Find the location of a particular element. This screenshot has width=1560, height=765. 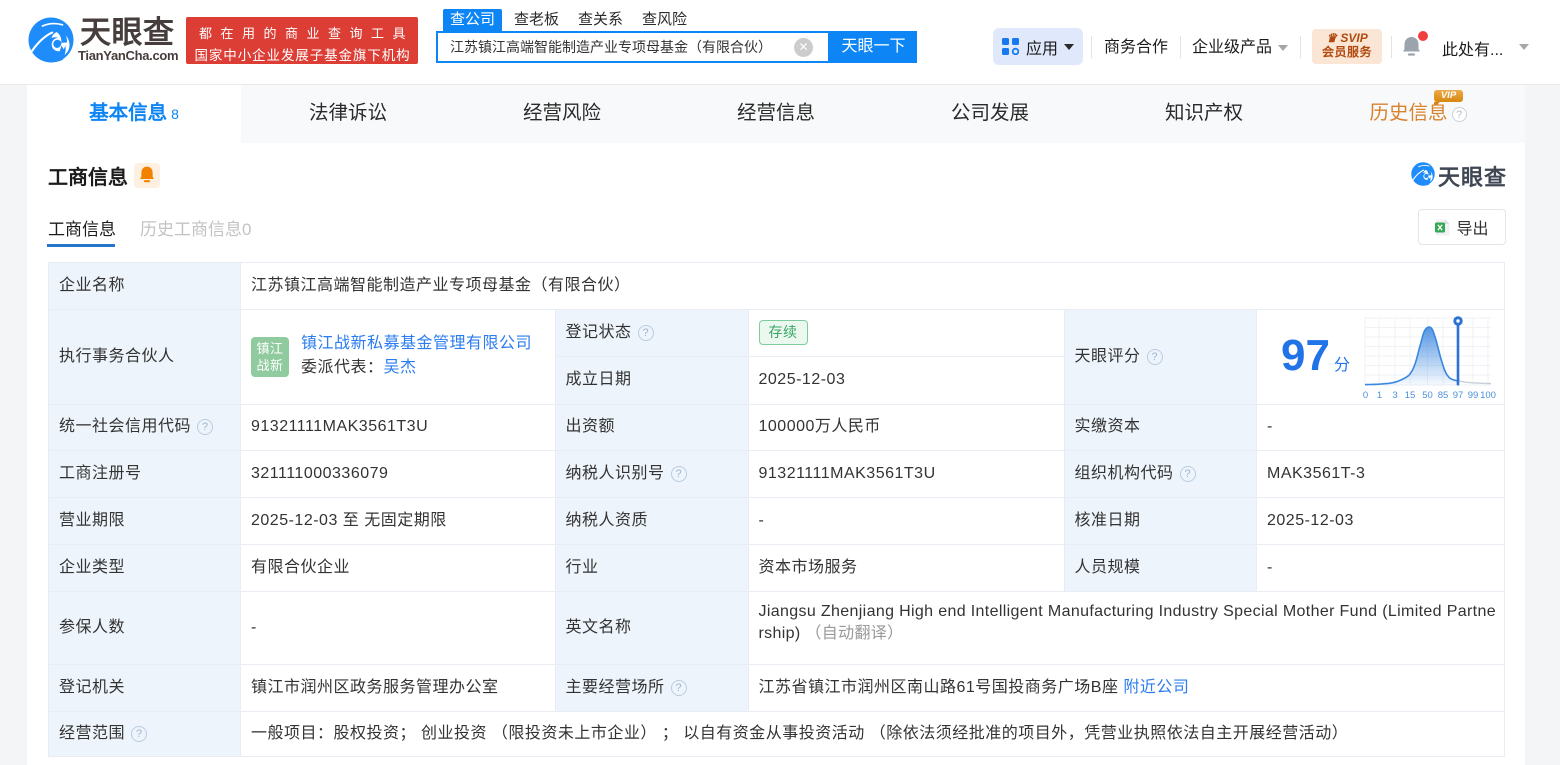

svg-text: 3 is located at coordinates (1394, 395).